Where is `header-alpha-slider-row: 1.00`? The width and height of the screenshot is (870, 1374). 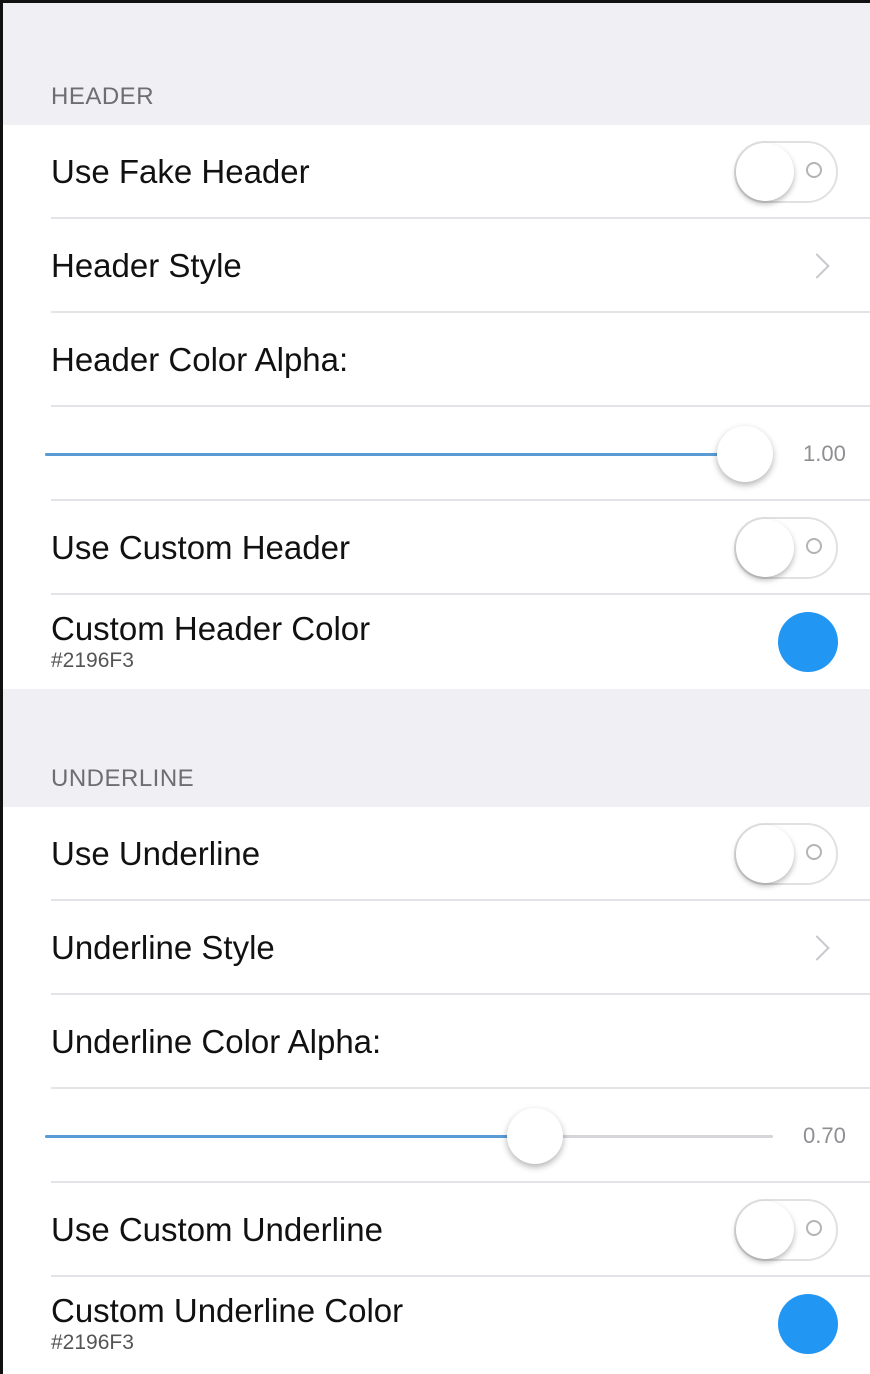
header-alpha-slider-row: 1.00 is located at coordinates (436, 454).